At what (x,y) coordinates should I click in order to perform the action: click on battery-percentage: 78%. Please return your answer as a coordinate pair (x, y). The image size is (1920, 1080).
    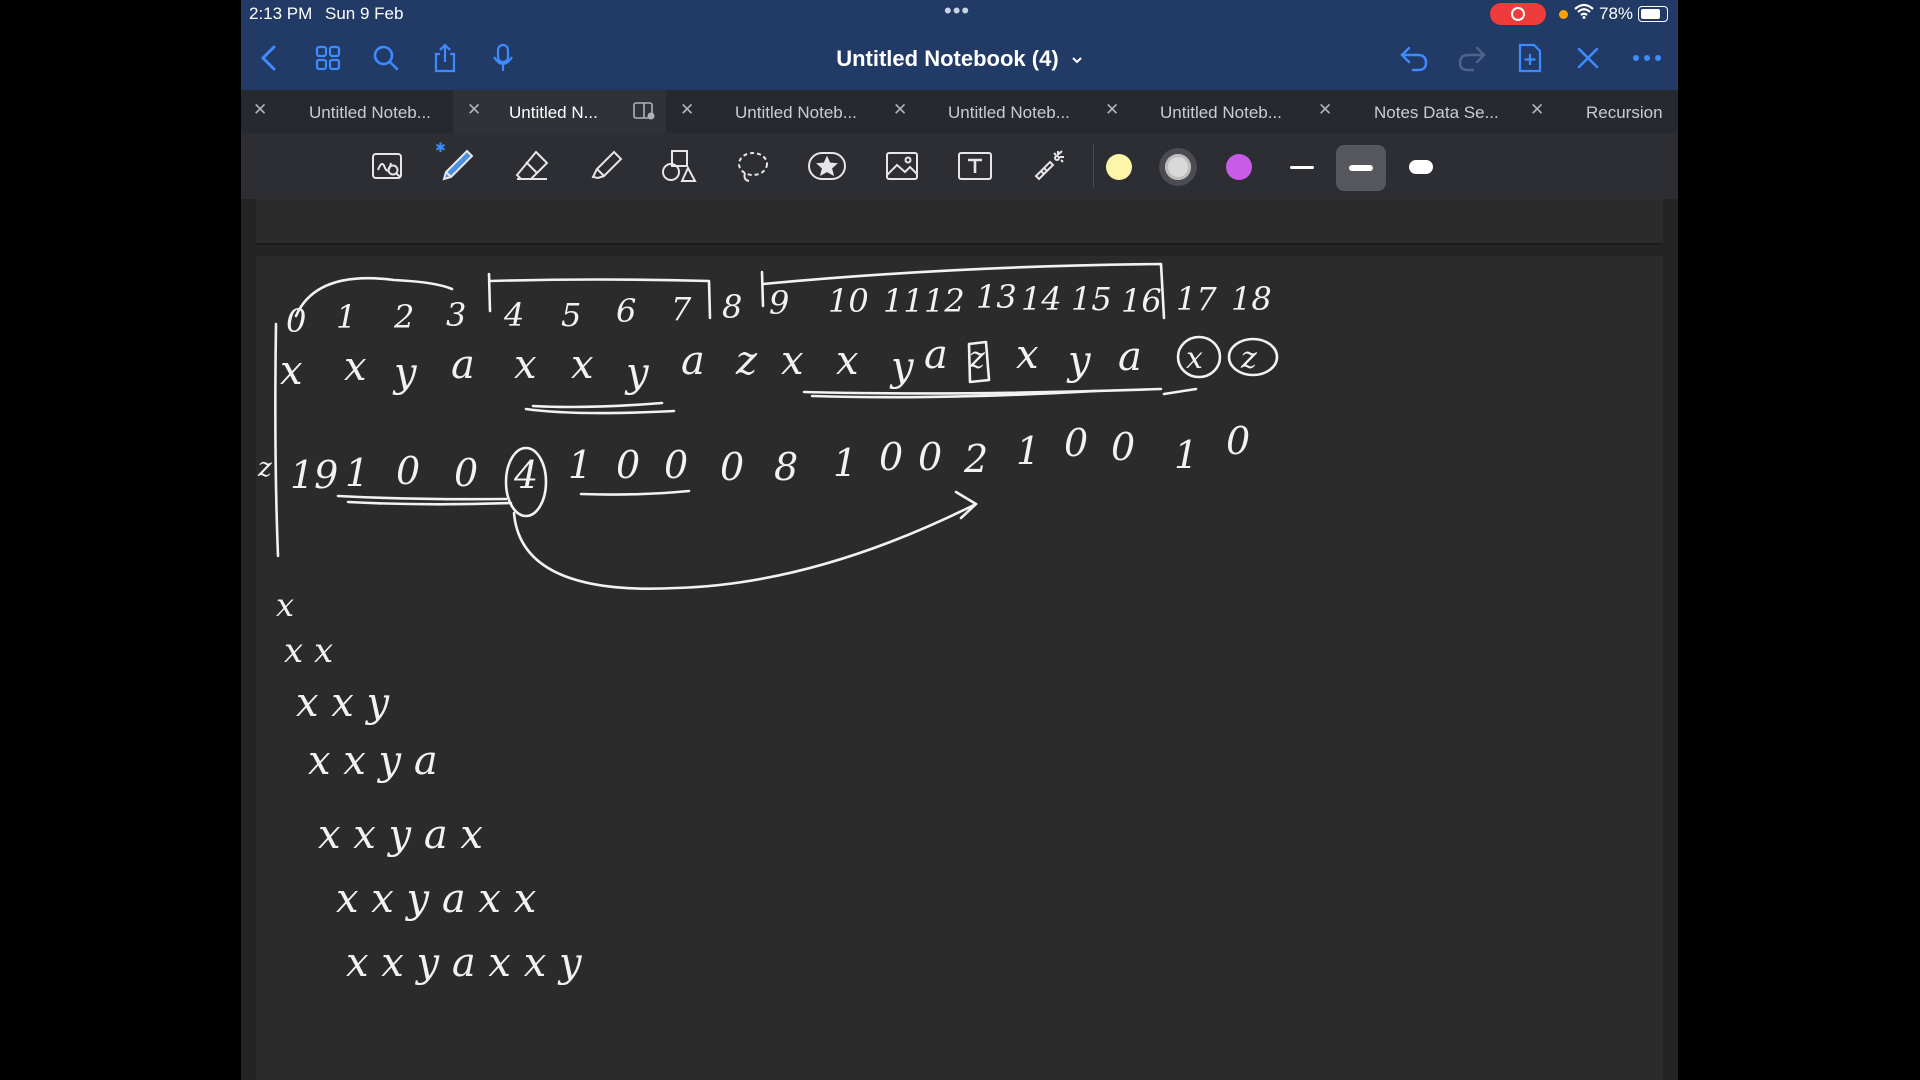
    Looking at the image, I should click on (1616, 13).